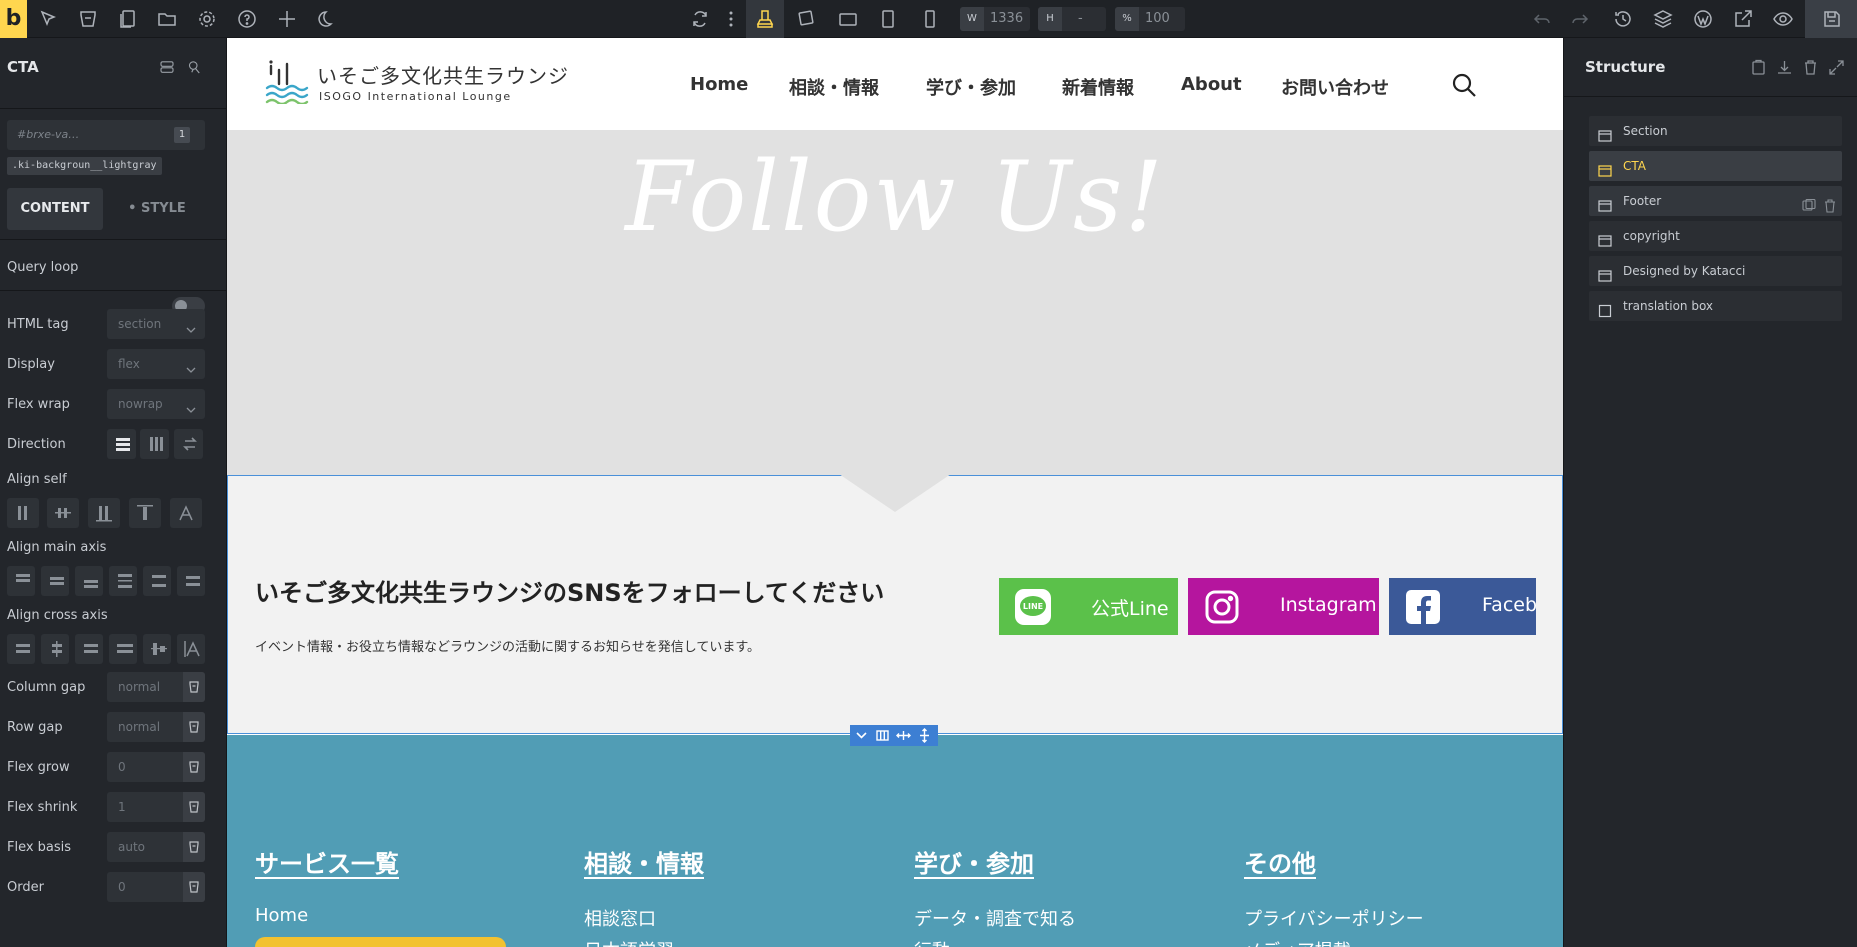 This screenshot has width=1857, height=947. I want to click on cursor-icon, so click(48, 19).